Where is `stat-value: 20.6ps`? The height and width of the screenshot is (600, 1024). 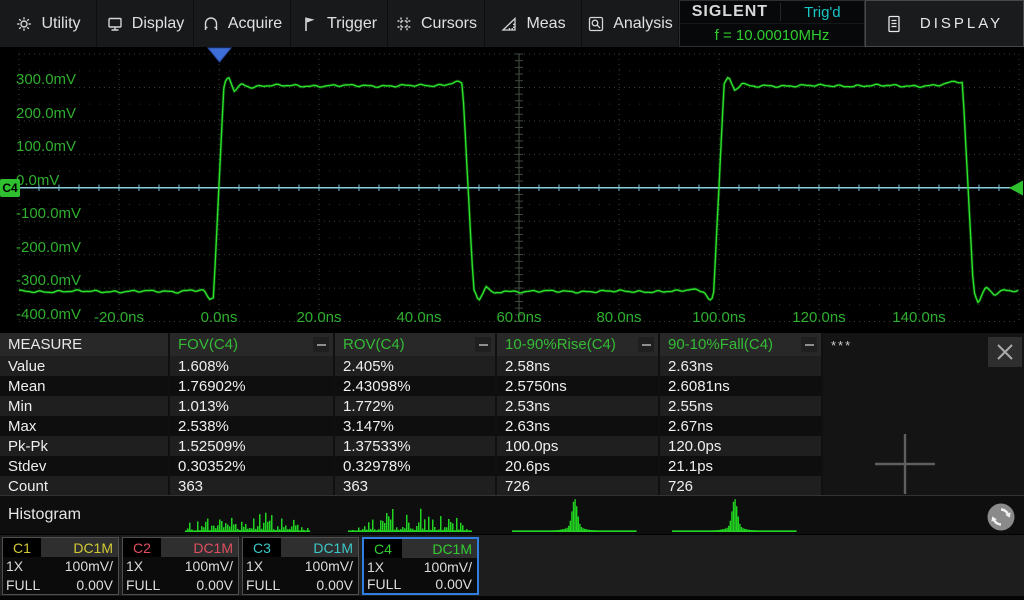 stat-value: 20.6ps is located at coordinates (578, 466).